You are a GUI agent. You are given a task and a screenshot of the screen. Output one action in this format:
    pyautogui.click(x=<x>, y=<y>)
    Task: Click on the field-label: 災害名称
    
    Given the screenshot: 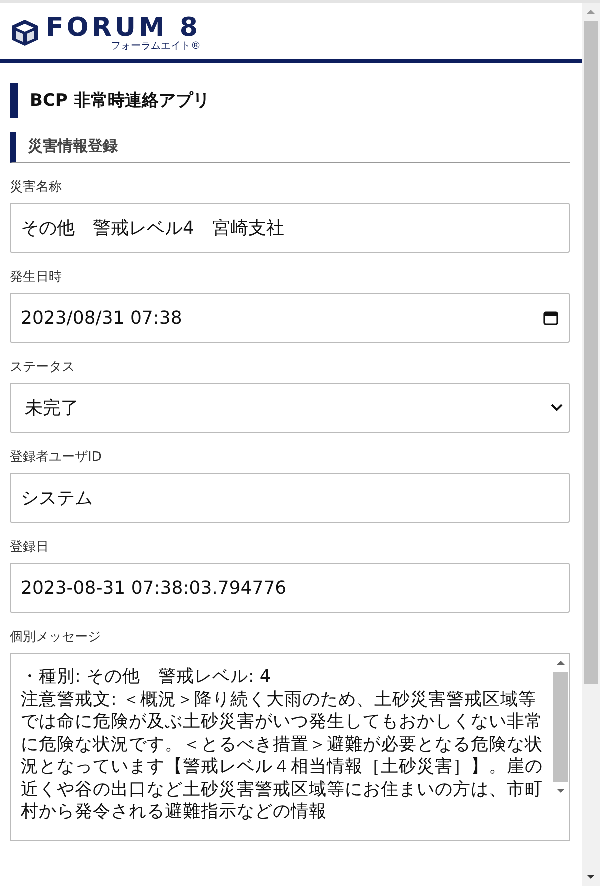 What is the action you would take?
    pyautogui.click(x=36, y=187)
    